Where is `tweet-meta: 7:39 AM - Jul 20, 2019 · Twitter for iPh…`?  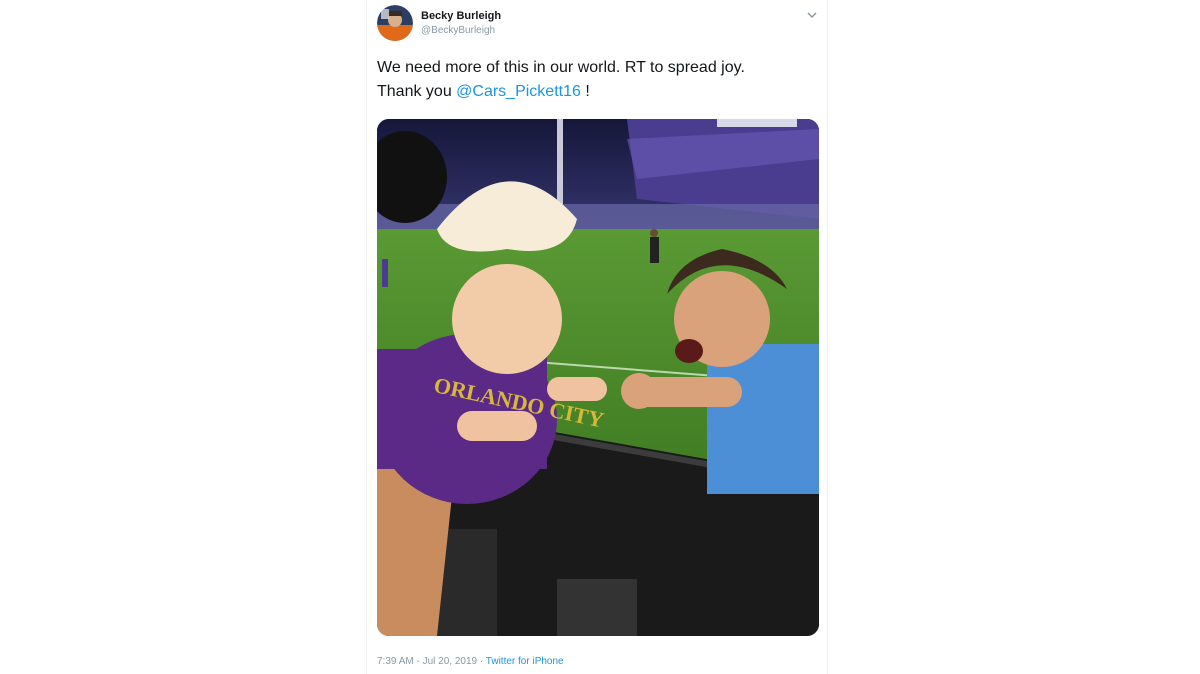 tweet-meta: 7:39 AM - Jul 20, 2019 · Twitter for iPh… is located at coordinates (470, 661).